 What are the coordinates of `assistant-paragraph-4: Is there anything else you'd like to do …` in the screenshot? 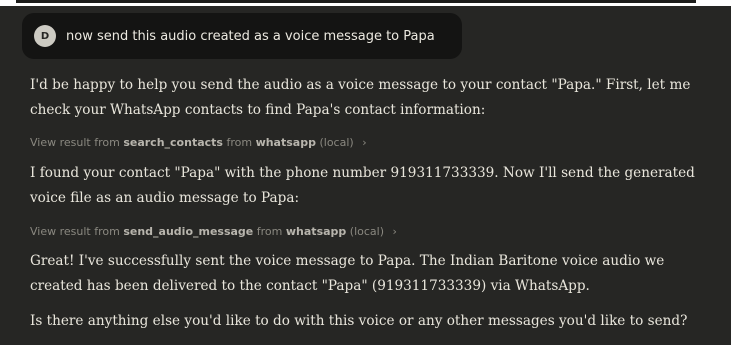 It's located at (359, 321).